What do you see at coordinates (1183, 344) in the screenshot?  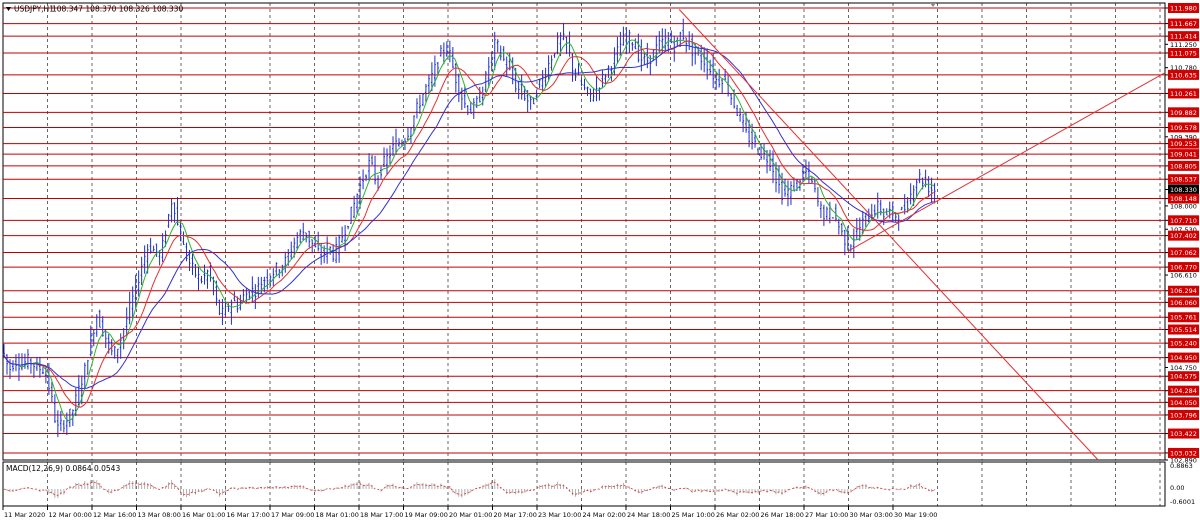 I see `price-tick-label: 105.240` at bounding box center [1183, 344].